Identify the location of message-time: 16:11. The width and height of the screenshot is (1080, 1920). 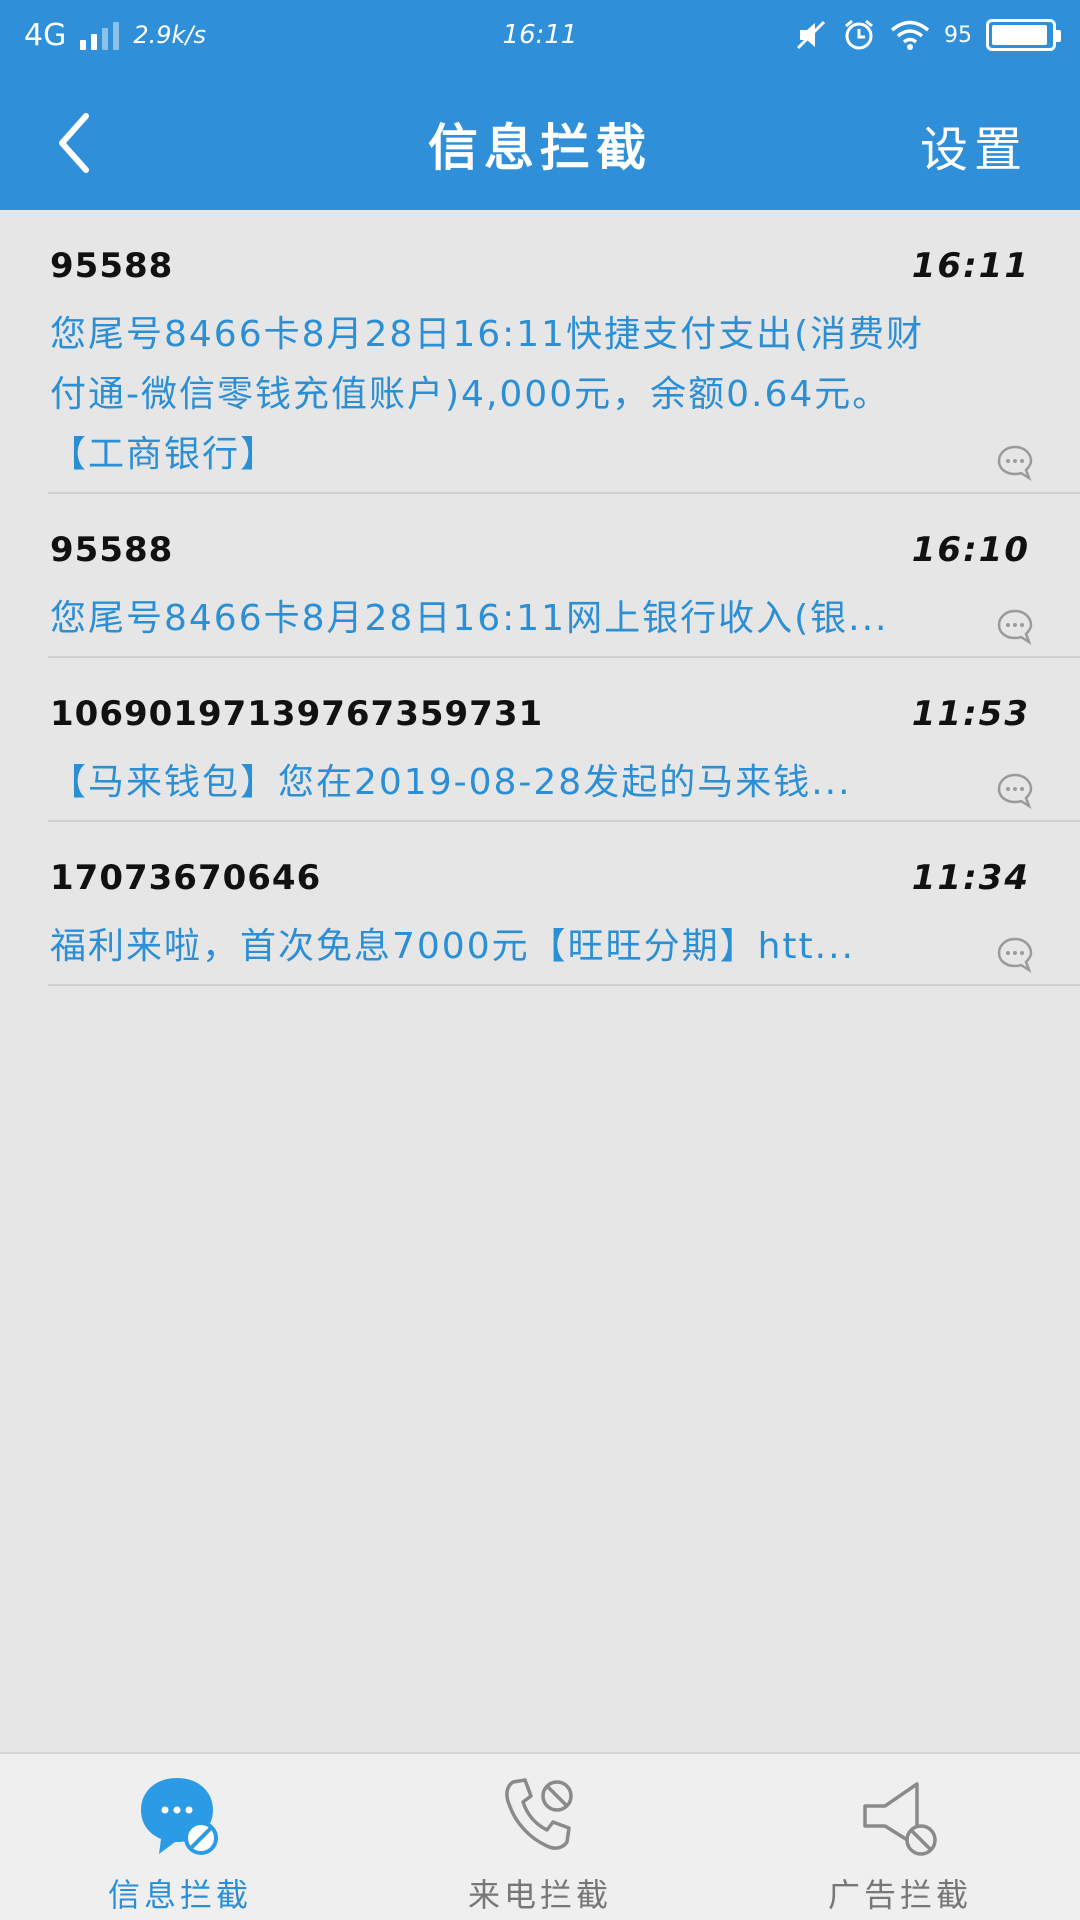
(970, 266).